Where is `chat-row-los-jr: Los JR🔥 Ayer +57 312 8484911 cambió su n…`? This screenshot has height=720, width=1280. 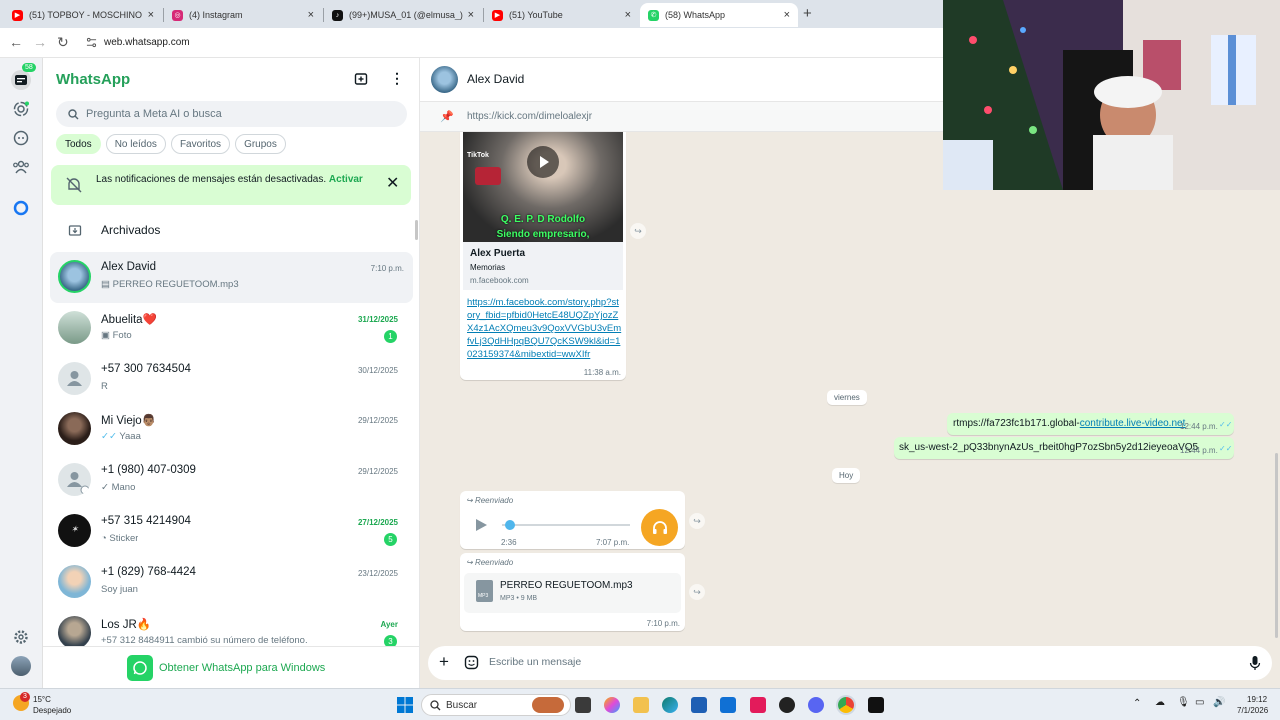 chat-row-los-jr: Los JR🔥 Ayer +57 312 8484911 cambió su n… is located at coordinates (231, 627).